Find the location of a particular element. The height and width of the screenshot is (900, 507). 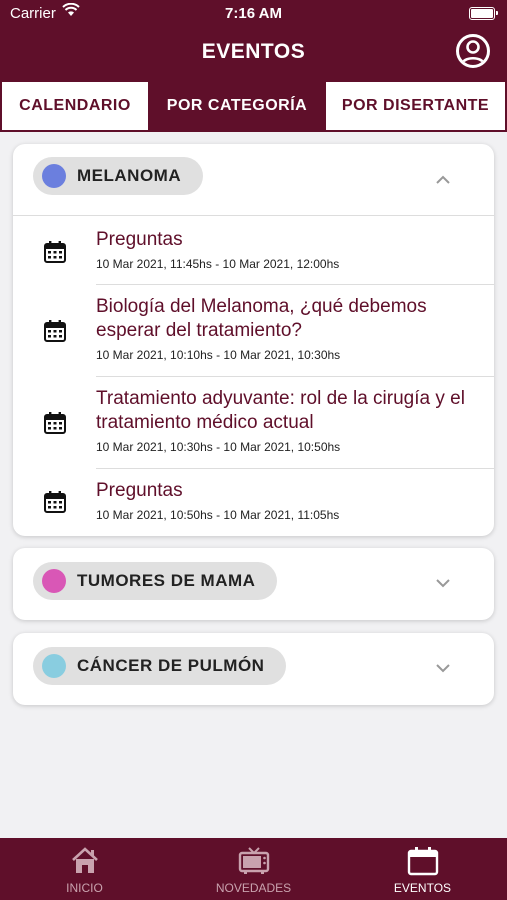

tv-icon is located at coordinates (254, 860).